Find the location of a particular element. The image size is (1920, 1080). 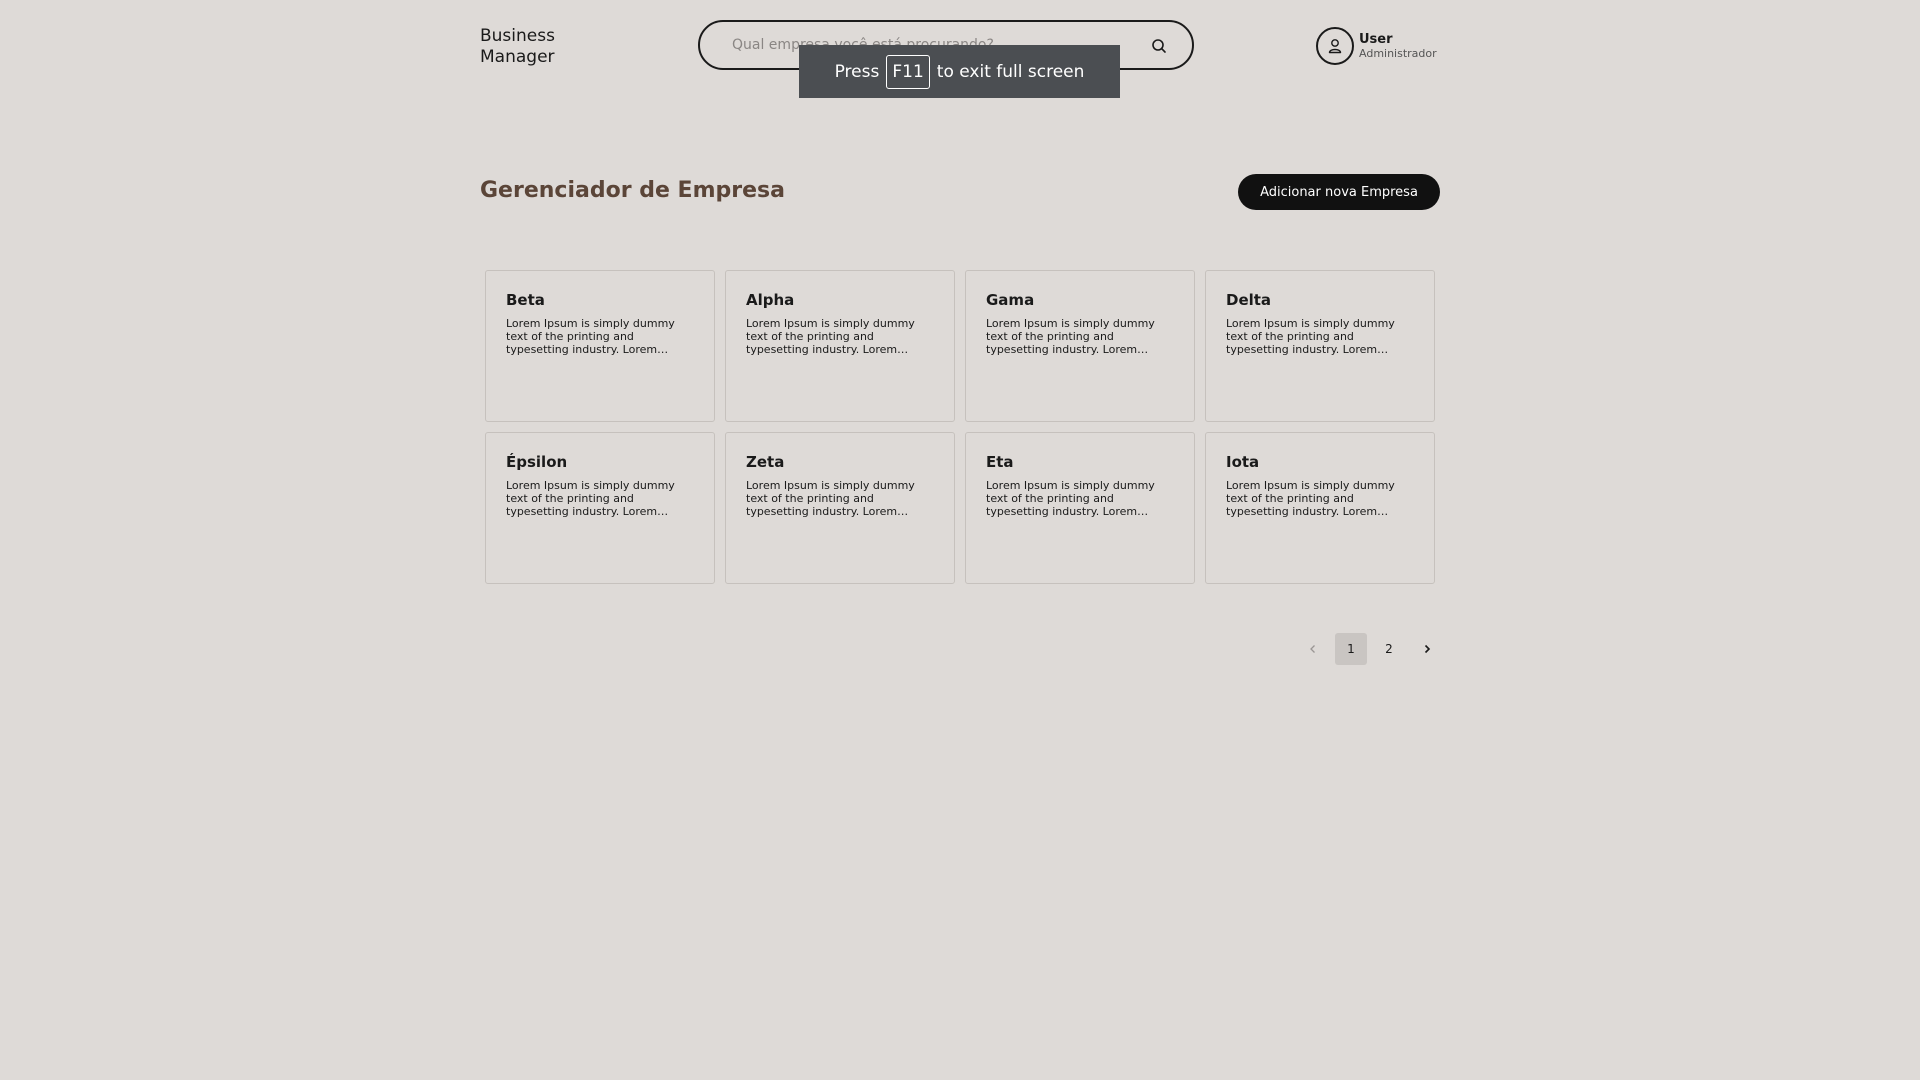

brand-line-2: Manager is located at coordinates (517, 57).